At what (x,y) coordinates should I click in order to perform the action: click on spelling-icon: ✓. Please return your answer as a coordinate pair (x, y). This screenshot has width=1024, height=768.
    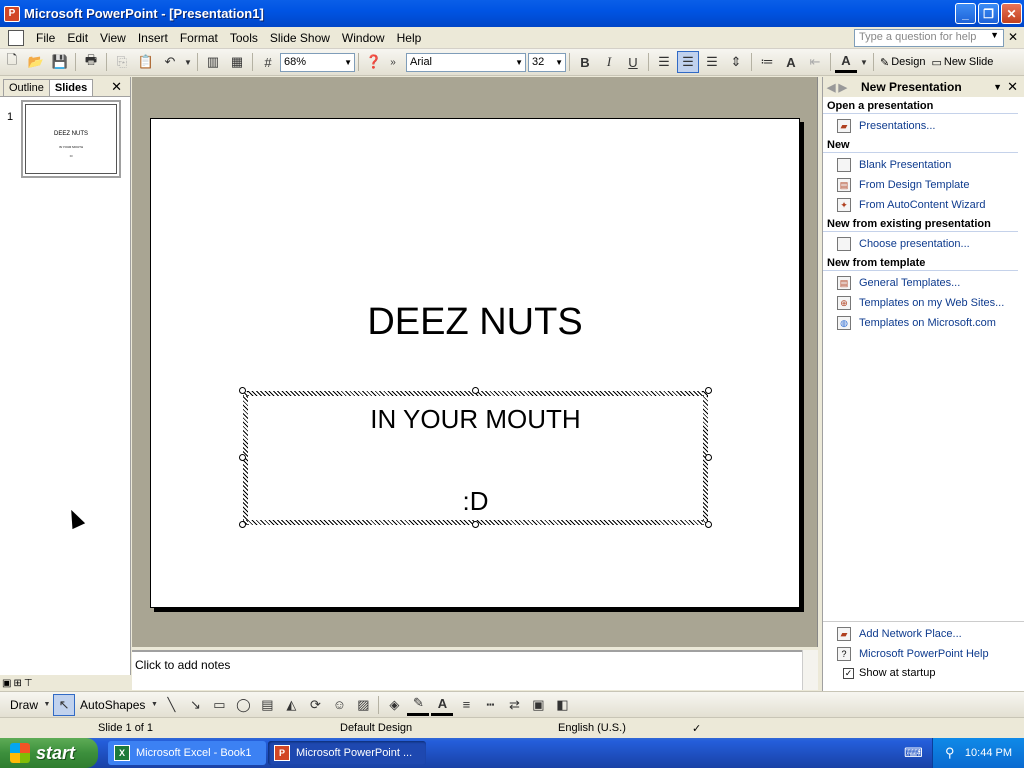
    Looking at the image, I should click on (696, 728).